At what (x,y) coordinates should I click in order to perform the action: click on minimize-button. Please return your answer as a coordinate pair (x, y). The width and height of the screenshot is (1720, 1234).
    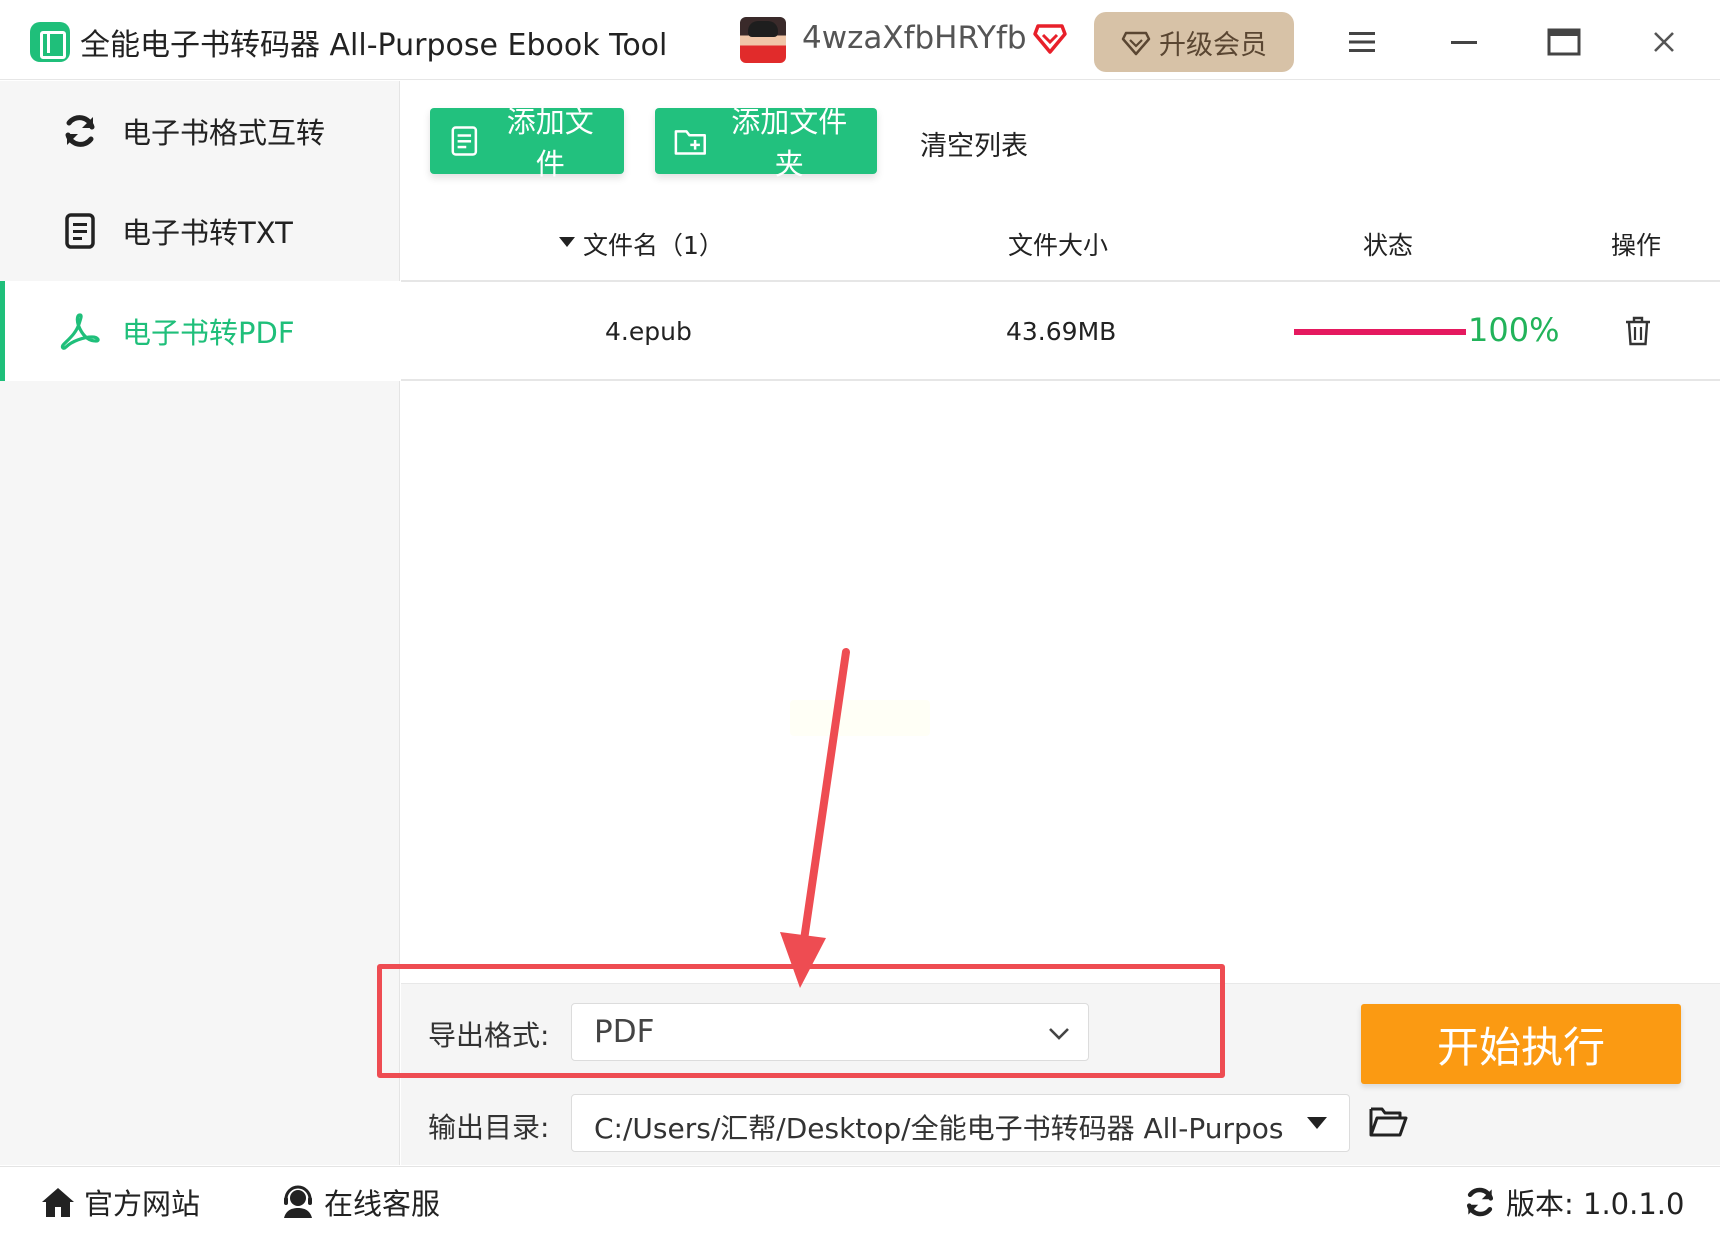
    Looking at the image, I should click on (1464, 42).